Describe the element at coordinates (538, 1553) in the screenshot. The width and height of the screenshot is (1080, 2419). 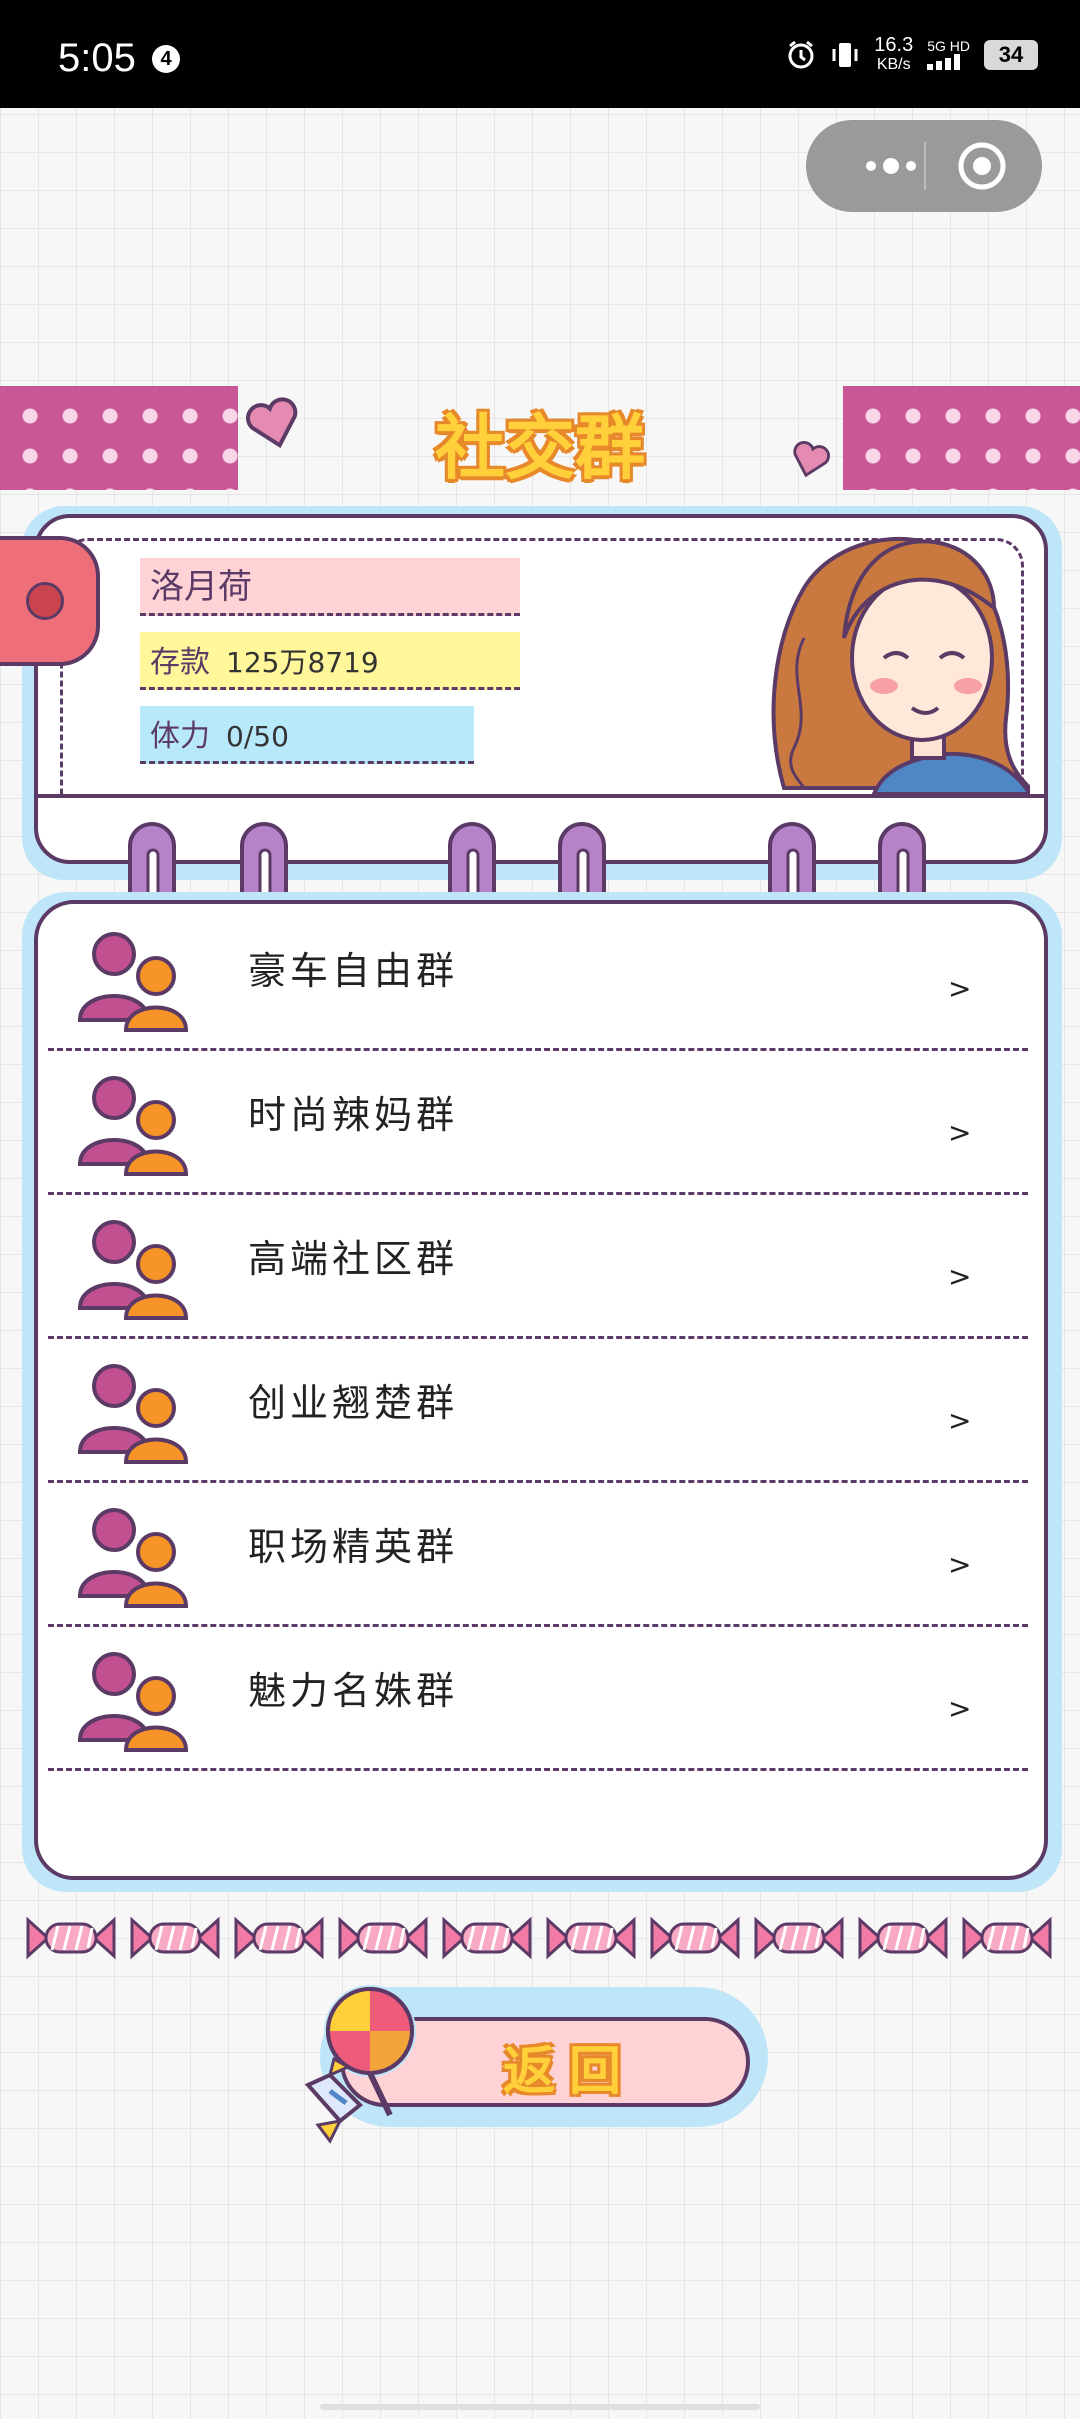
I see `group-row: 职场精英群 >` at that location.